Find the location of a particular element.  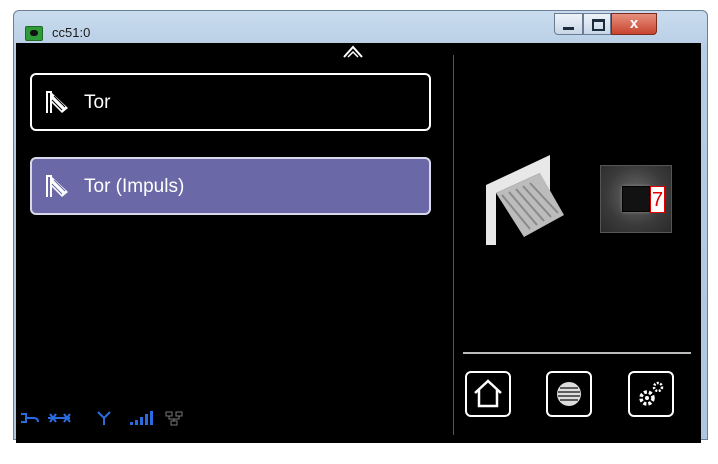

scroll-up-icon is located at coordinates (353, 51).